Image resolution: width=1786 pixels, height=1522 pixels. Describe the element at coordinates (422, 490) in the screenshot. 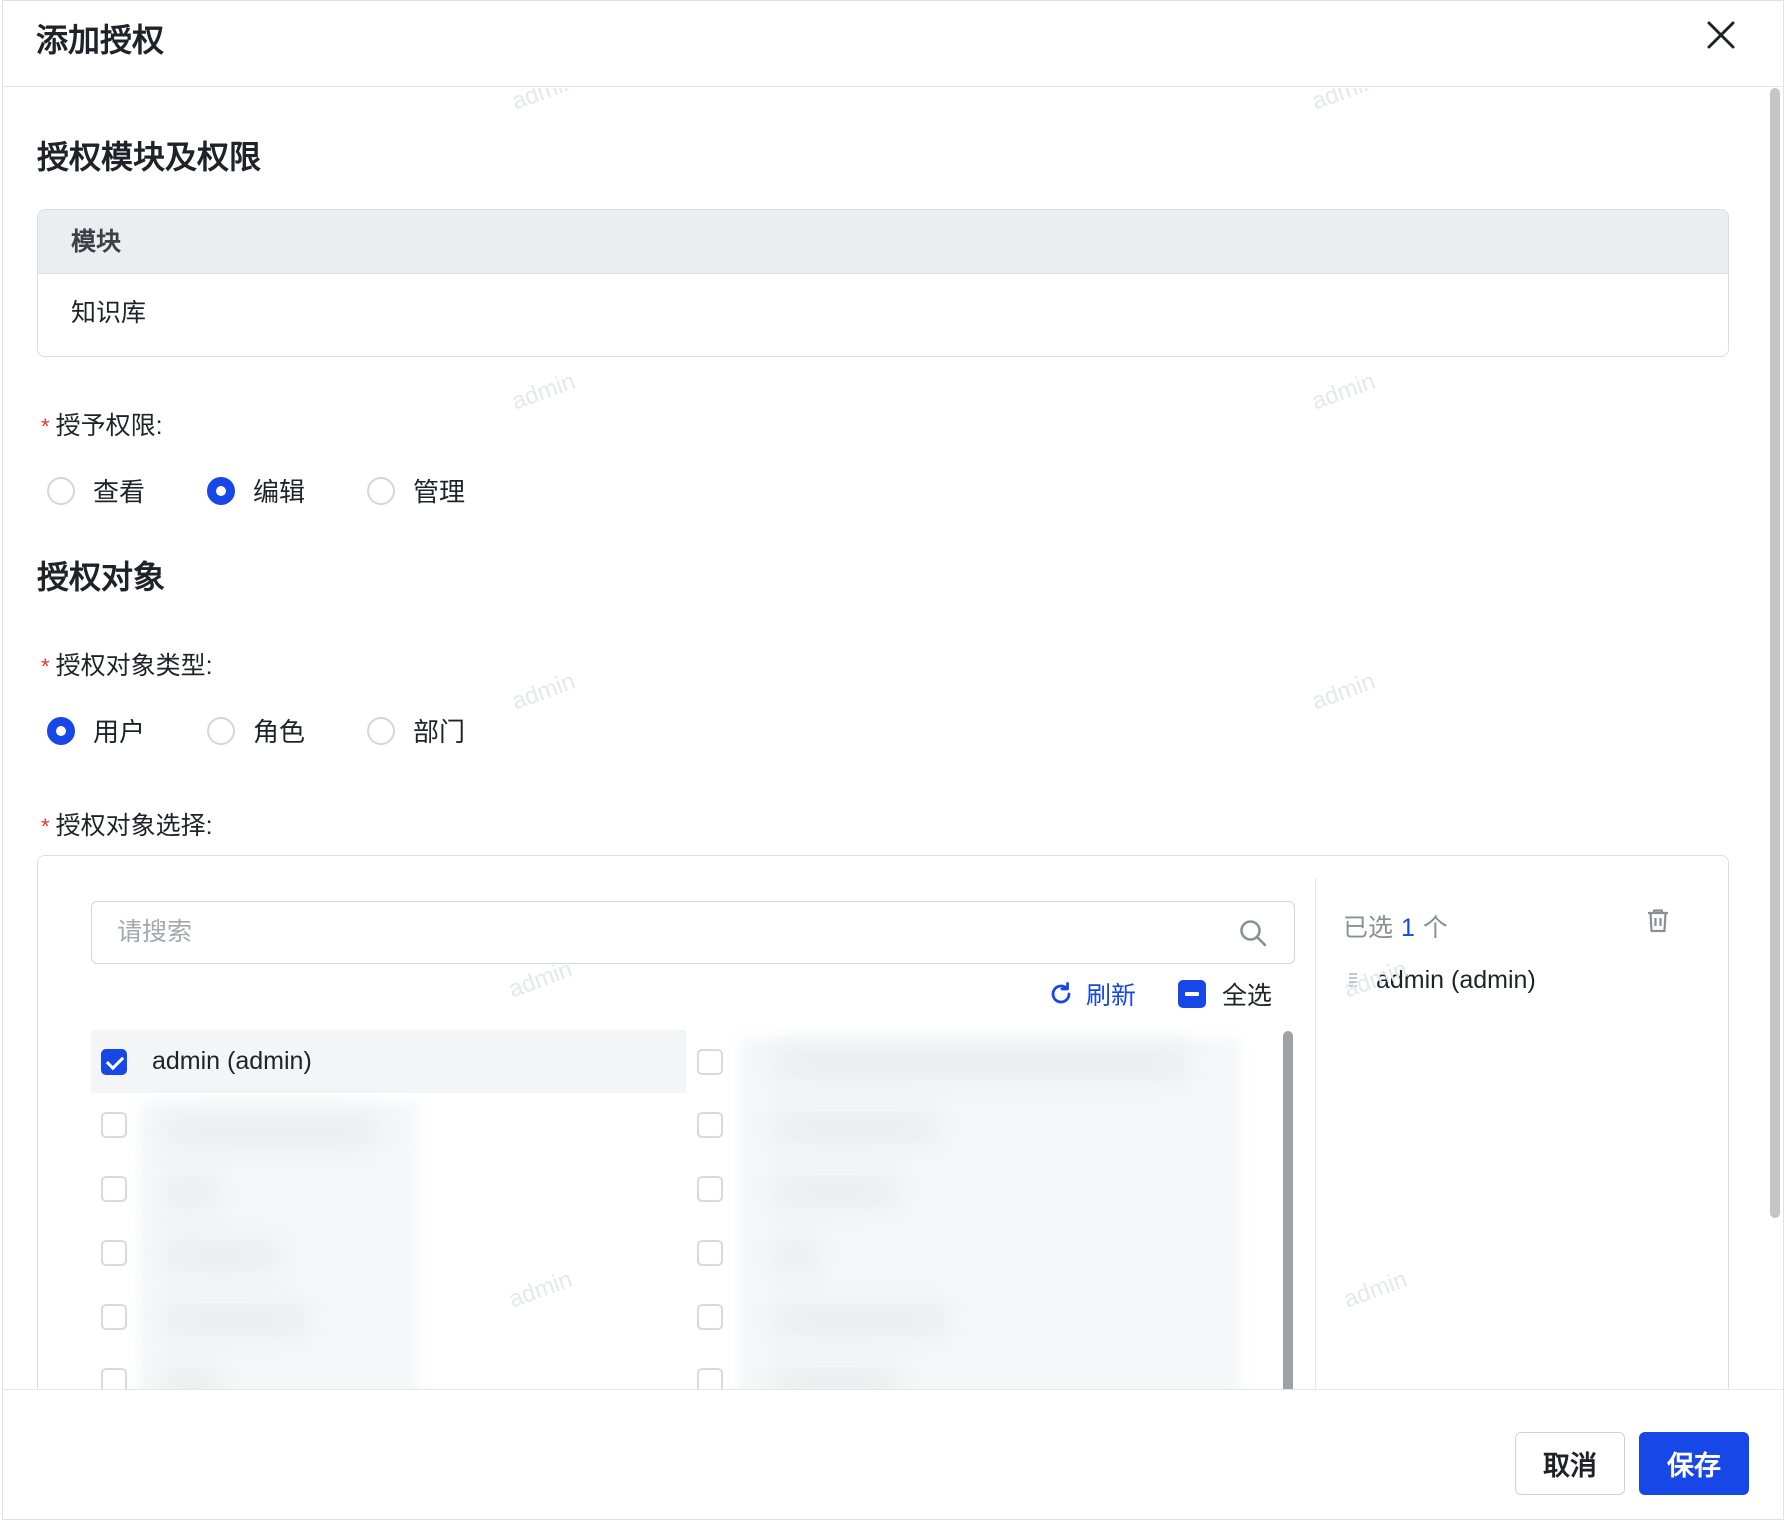

I see `radio-manage: 管理` at that location.